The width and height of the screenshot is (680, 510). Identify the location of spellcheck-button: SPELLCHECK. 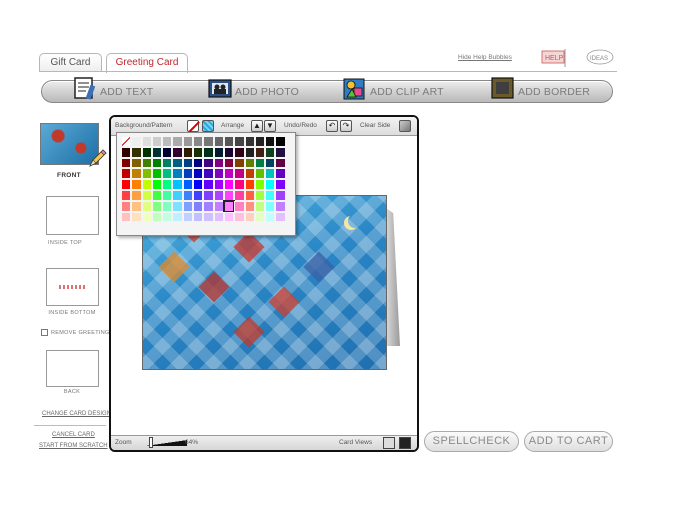
(471, 441).